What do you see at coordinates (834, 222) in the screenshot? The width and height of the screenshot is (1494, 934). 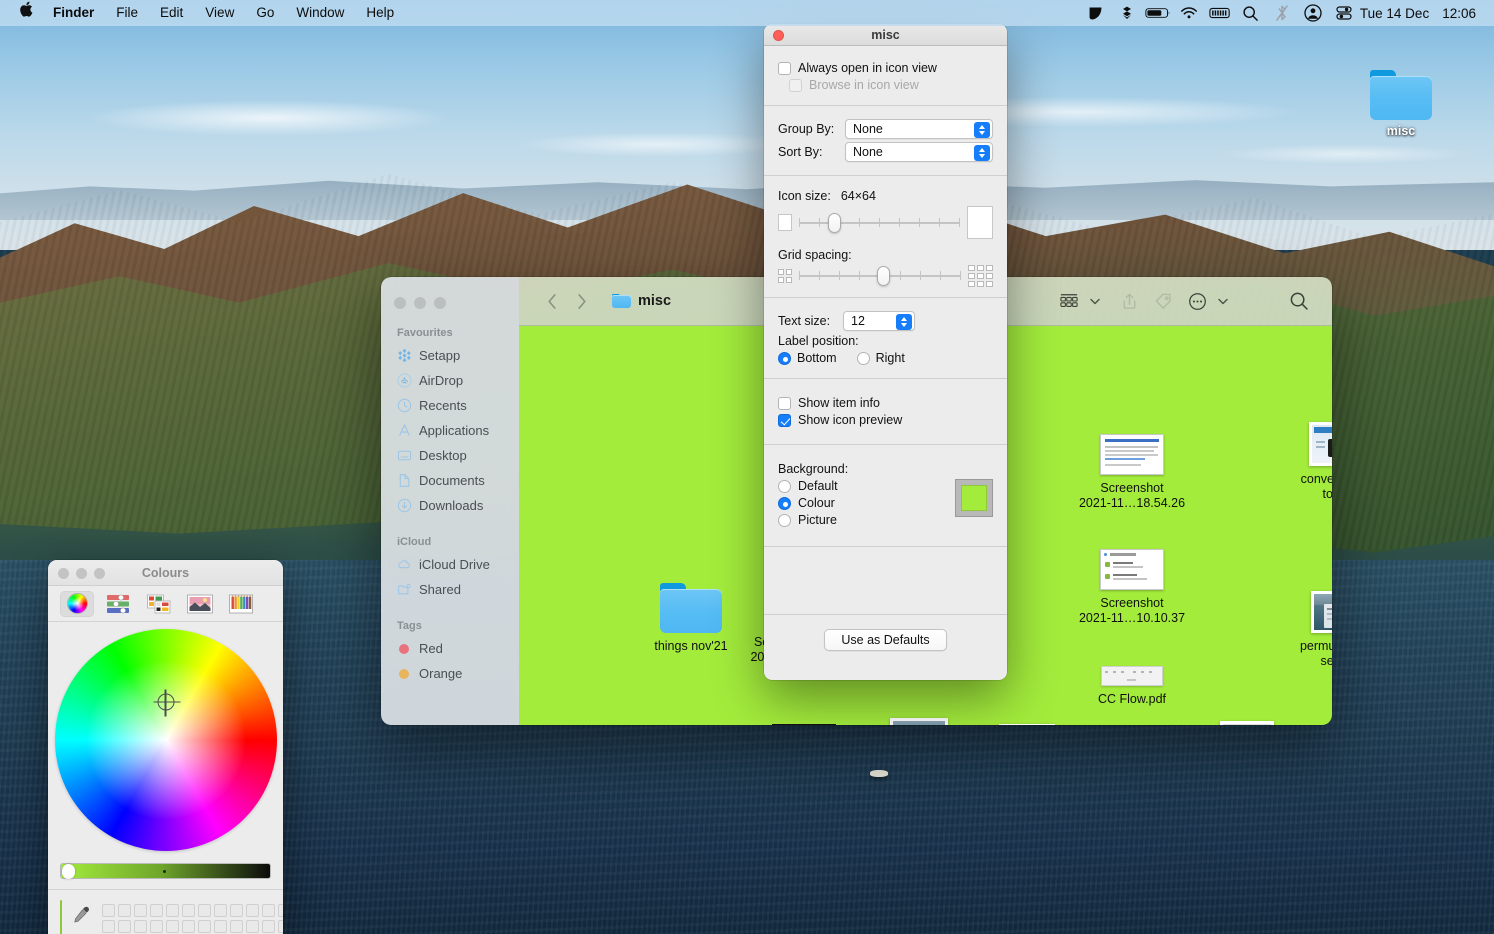 I see `icon-size-slider-knob` at bounding box center [834, 222].